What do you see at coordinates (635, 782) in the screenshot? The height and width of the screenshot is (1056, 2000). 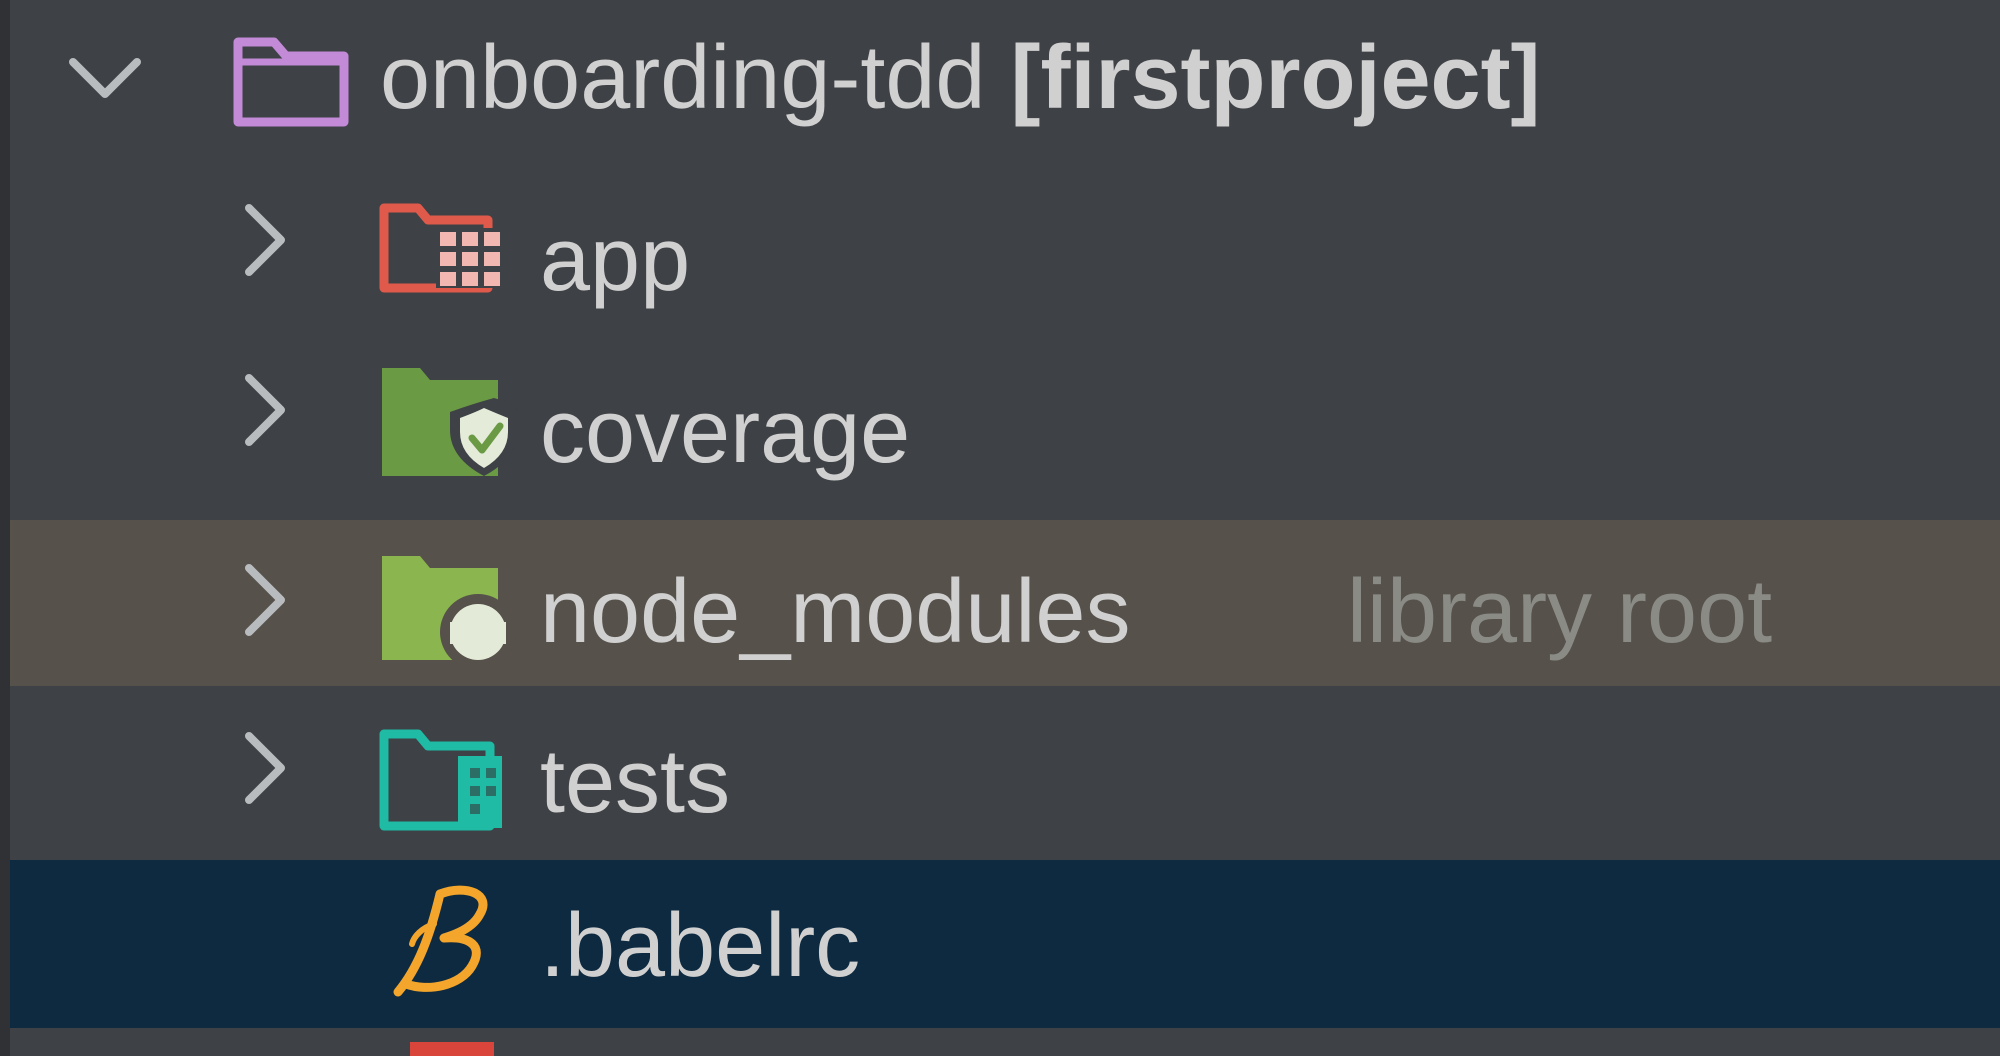 I see `item-label-tests: tests` at bounding box center [635, 782].